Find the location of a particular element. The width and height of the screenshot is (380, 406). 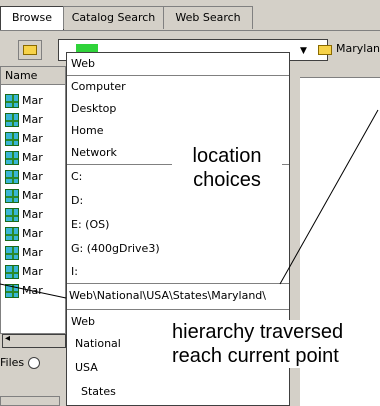

hierarchy-annotation: hierarchy traversed reach current point is located at coordinates (276, 344).